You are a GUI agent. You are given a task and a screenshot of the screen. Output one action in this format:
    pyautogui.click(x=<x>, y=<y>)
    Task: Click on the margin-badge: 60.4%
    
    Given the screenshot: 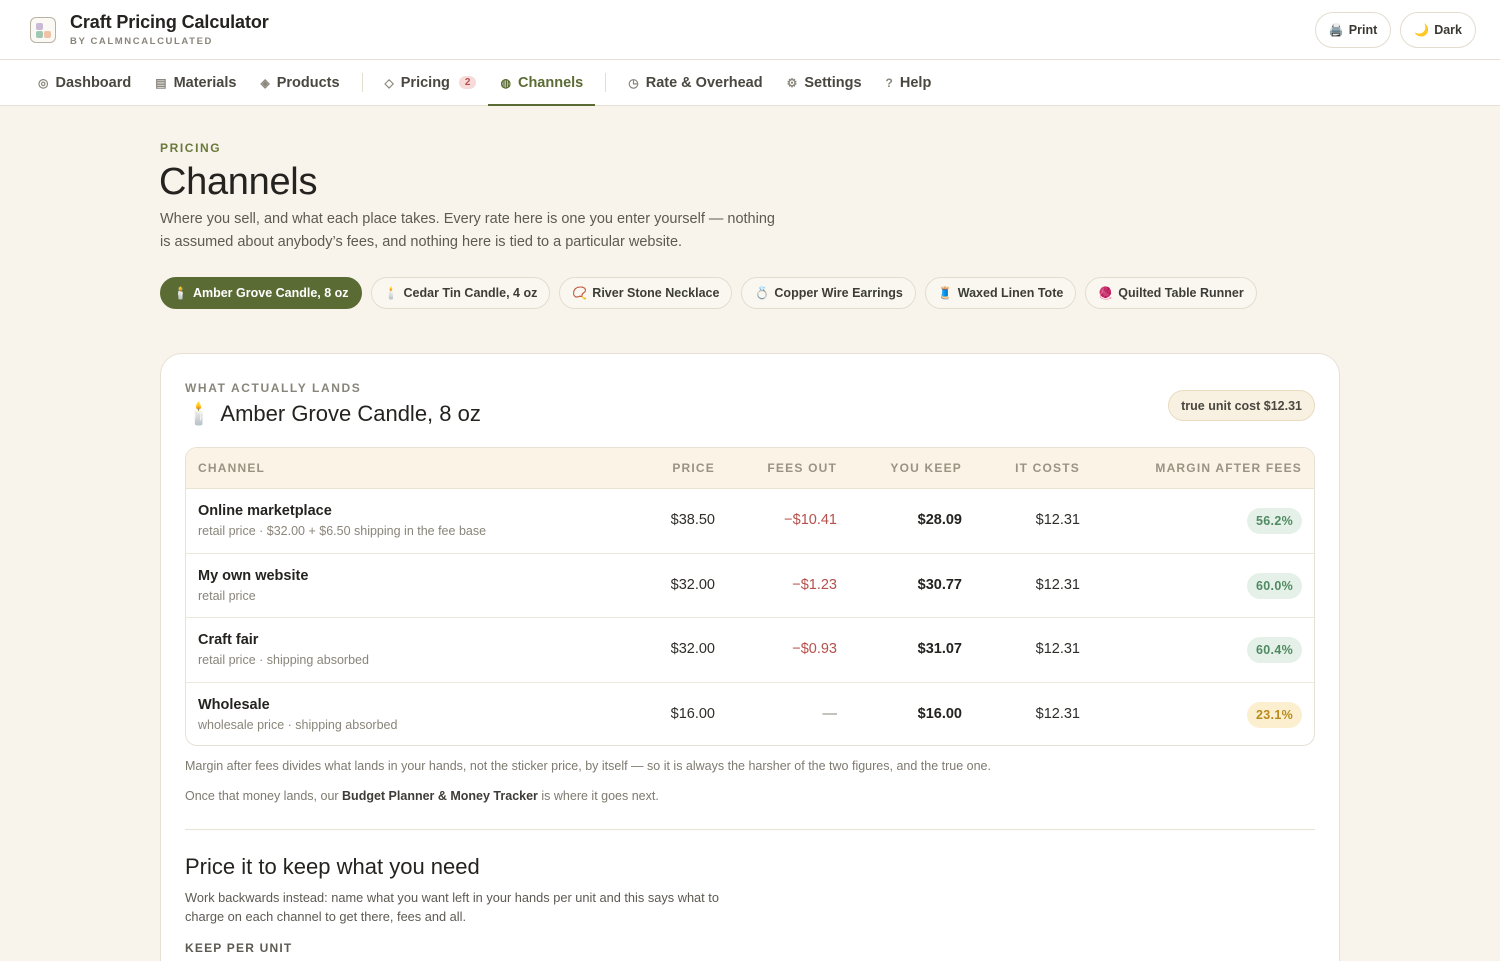 What is the action you would take?
    pyautogui.click(x=1274, y=650)
    